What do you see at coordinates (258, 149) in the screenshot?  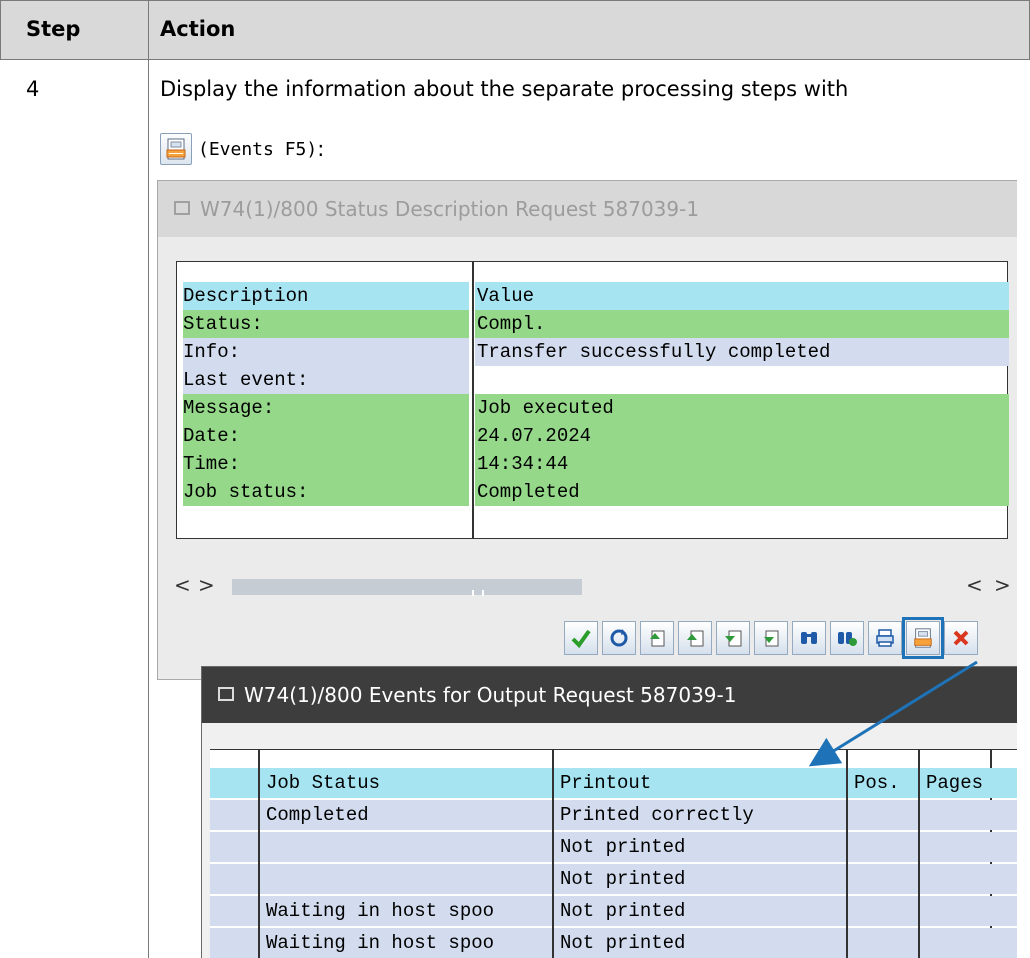 I see `events-shortcut: (Events F5)` at bounding box center [258, 149].